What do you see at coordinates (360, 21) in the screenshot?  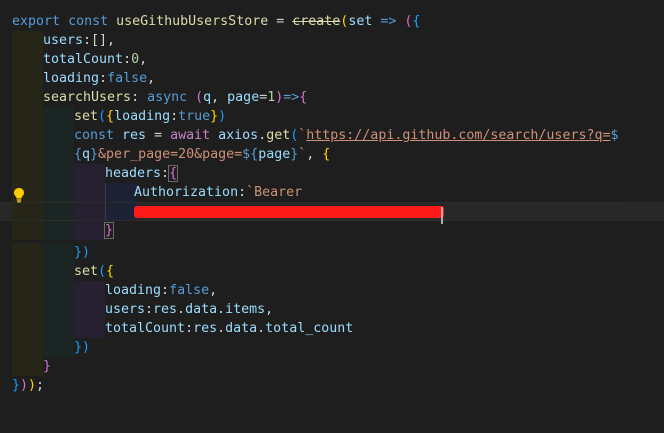 I see `set-param: set` at bounding box center [360, 21].